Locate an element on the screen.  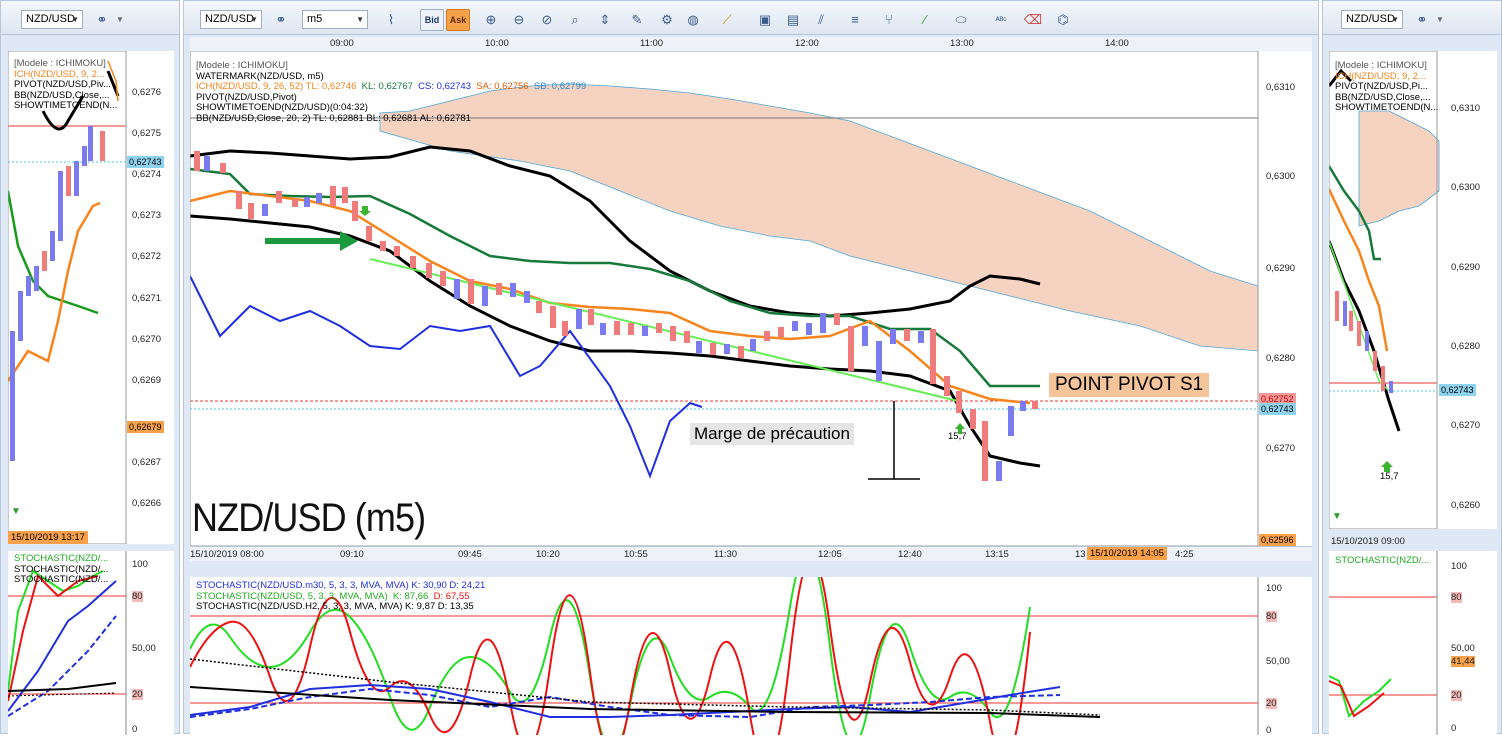
time-tick: 4:25 is located at coordinates (1184, 554).